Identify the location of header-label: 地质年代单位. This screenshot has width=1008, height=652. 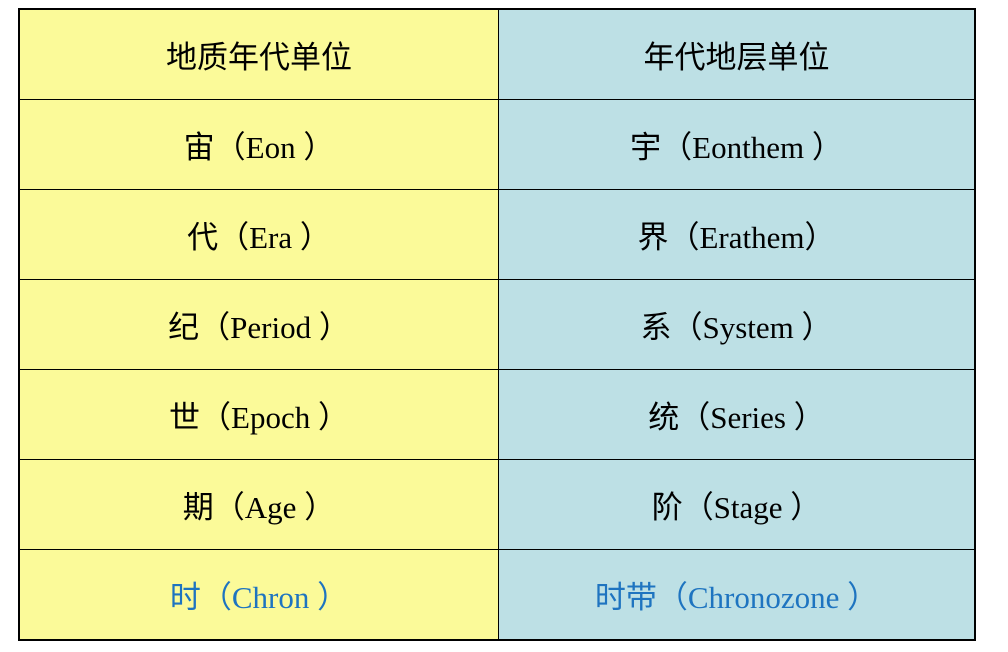
(259, 58).